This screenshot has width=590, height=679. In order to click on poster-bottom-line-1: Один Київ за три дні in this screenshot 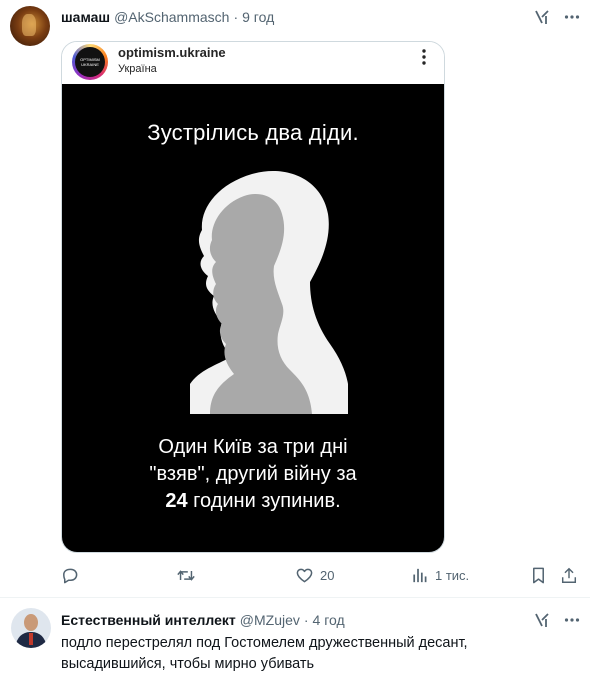, I will do `click(253, 447)`.